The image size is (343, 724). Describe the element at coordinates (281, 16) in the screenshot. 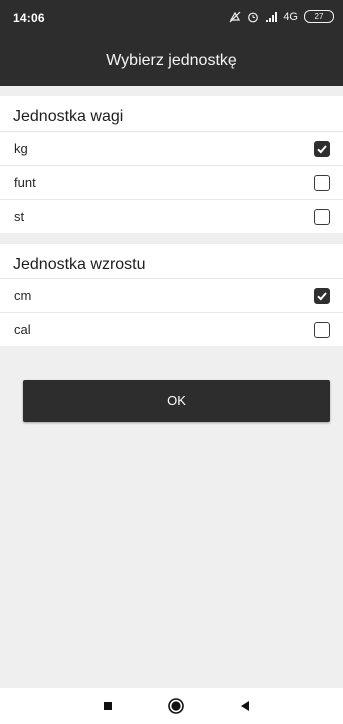

I see `status-icons: 4G 27` at that location.